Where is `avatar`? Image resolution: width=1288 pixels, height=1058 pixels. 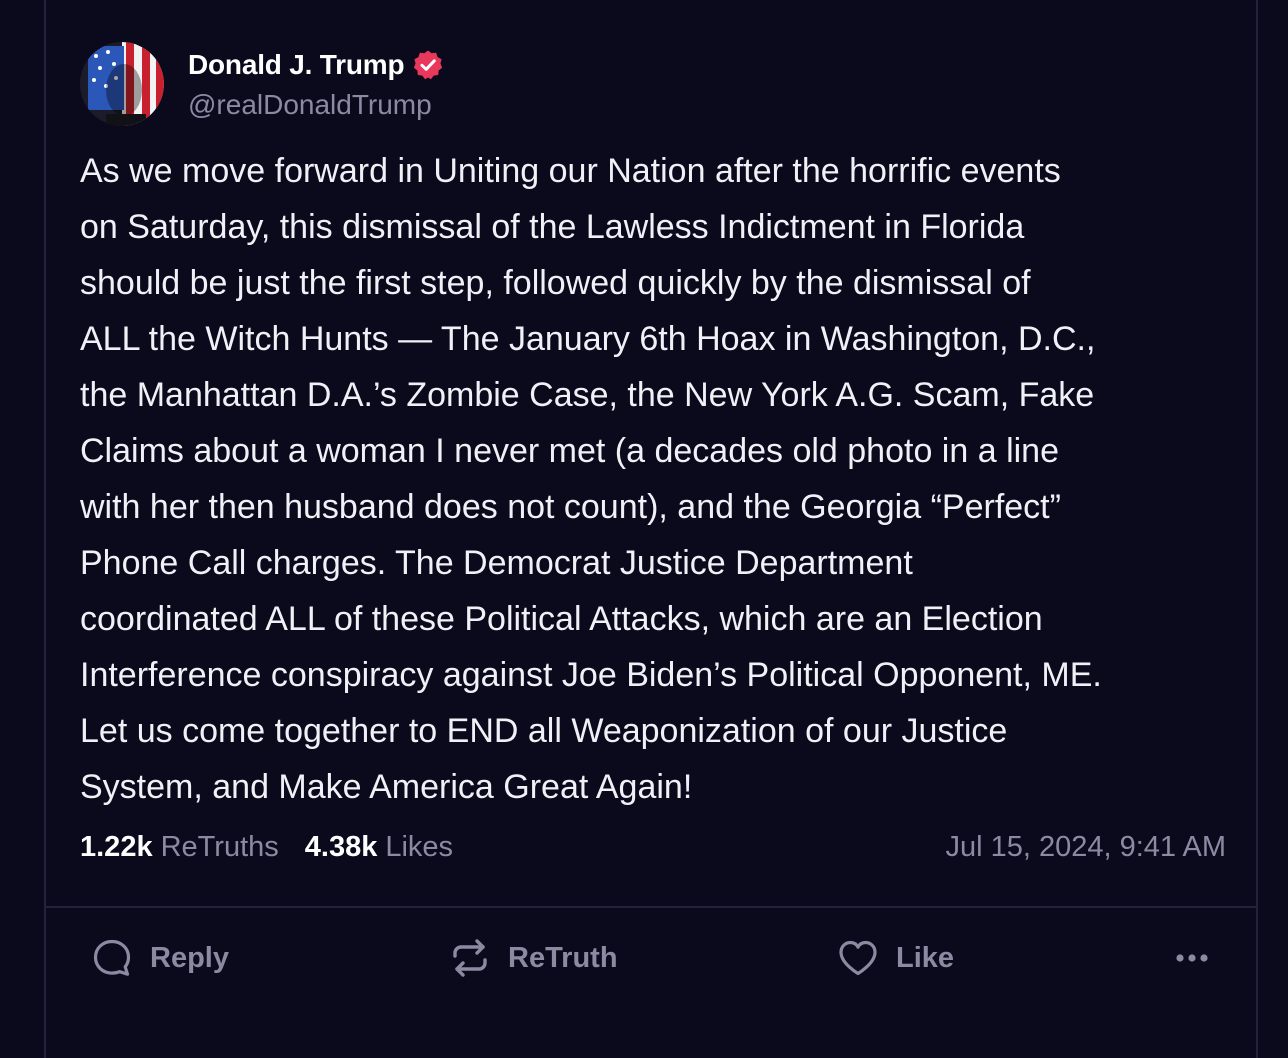
avatar is located at coordinates (122, 84).